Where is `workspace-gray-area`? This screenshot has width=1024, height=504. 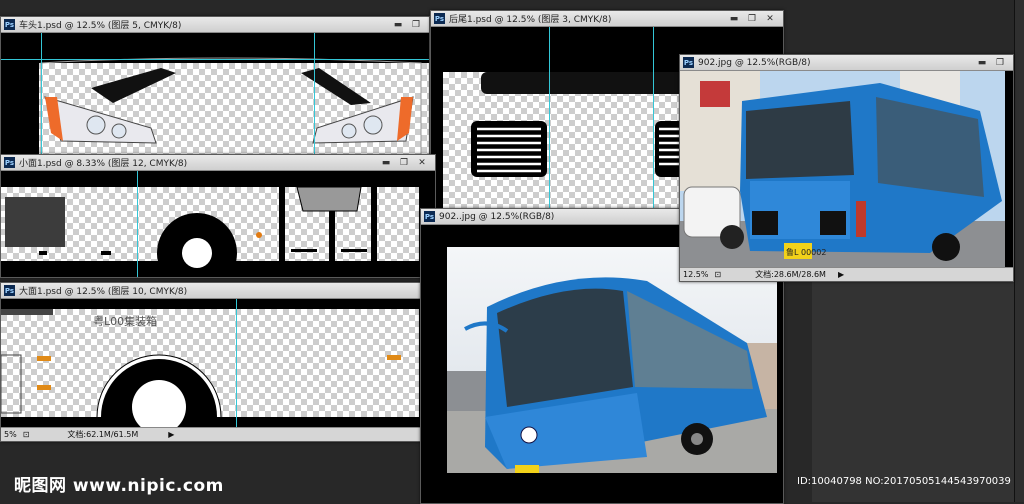
workspace-gray-area is located at coordinates (913, 392).